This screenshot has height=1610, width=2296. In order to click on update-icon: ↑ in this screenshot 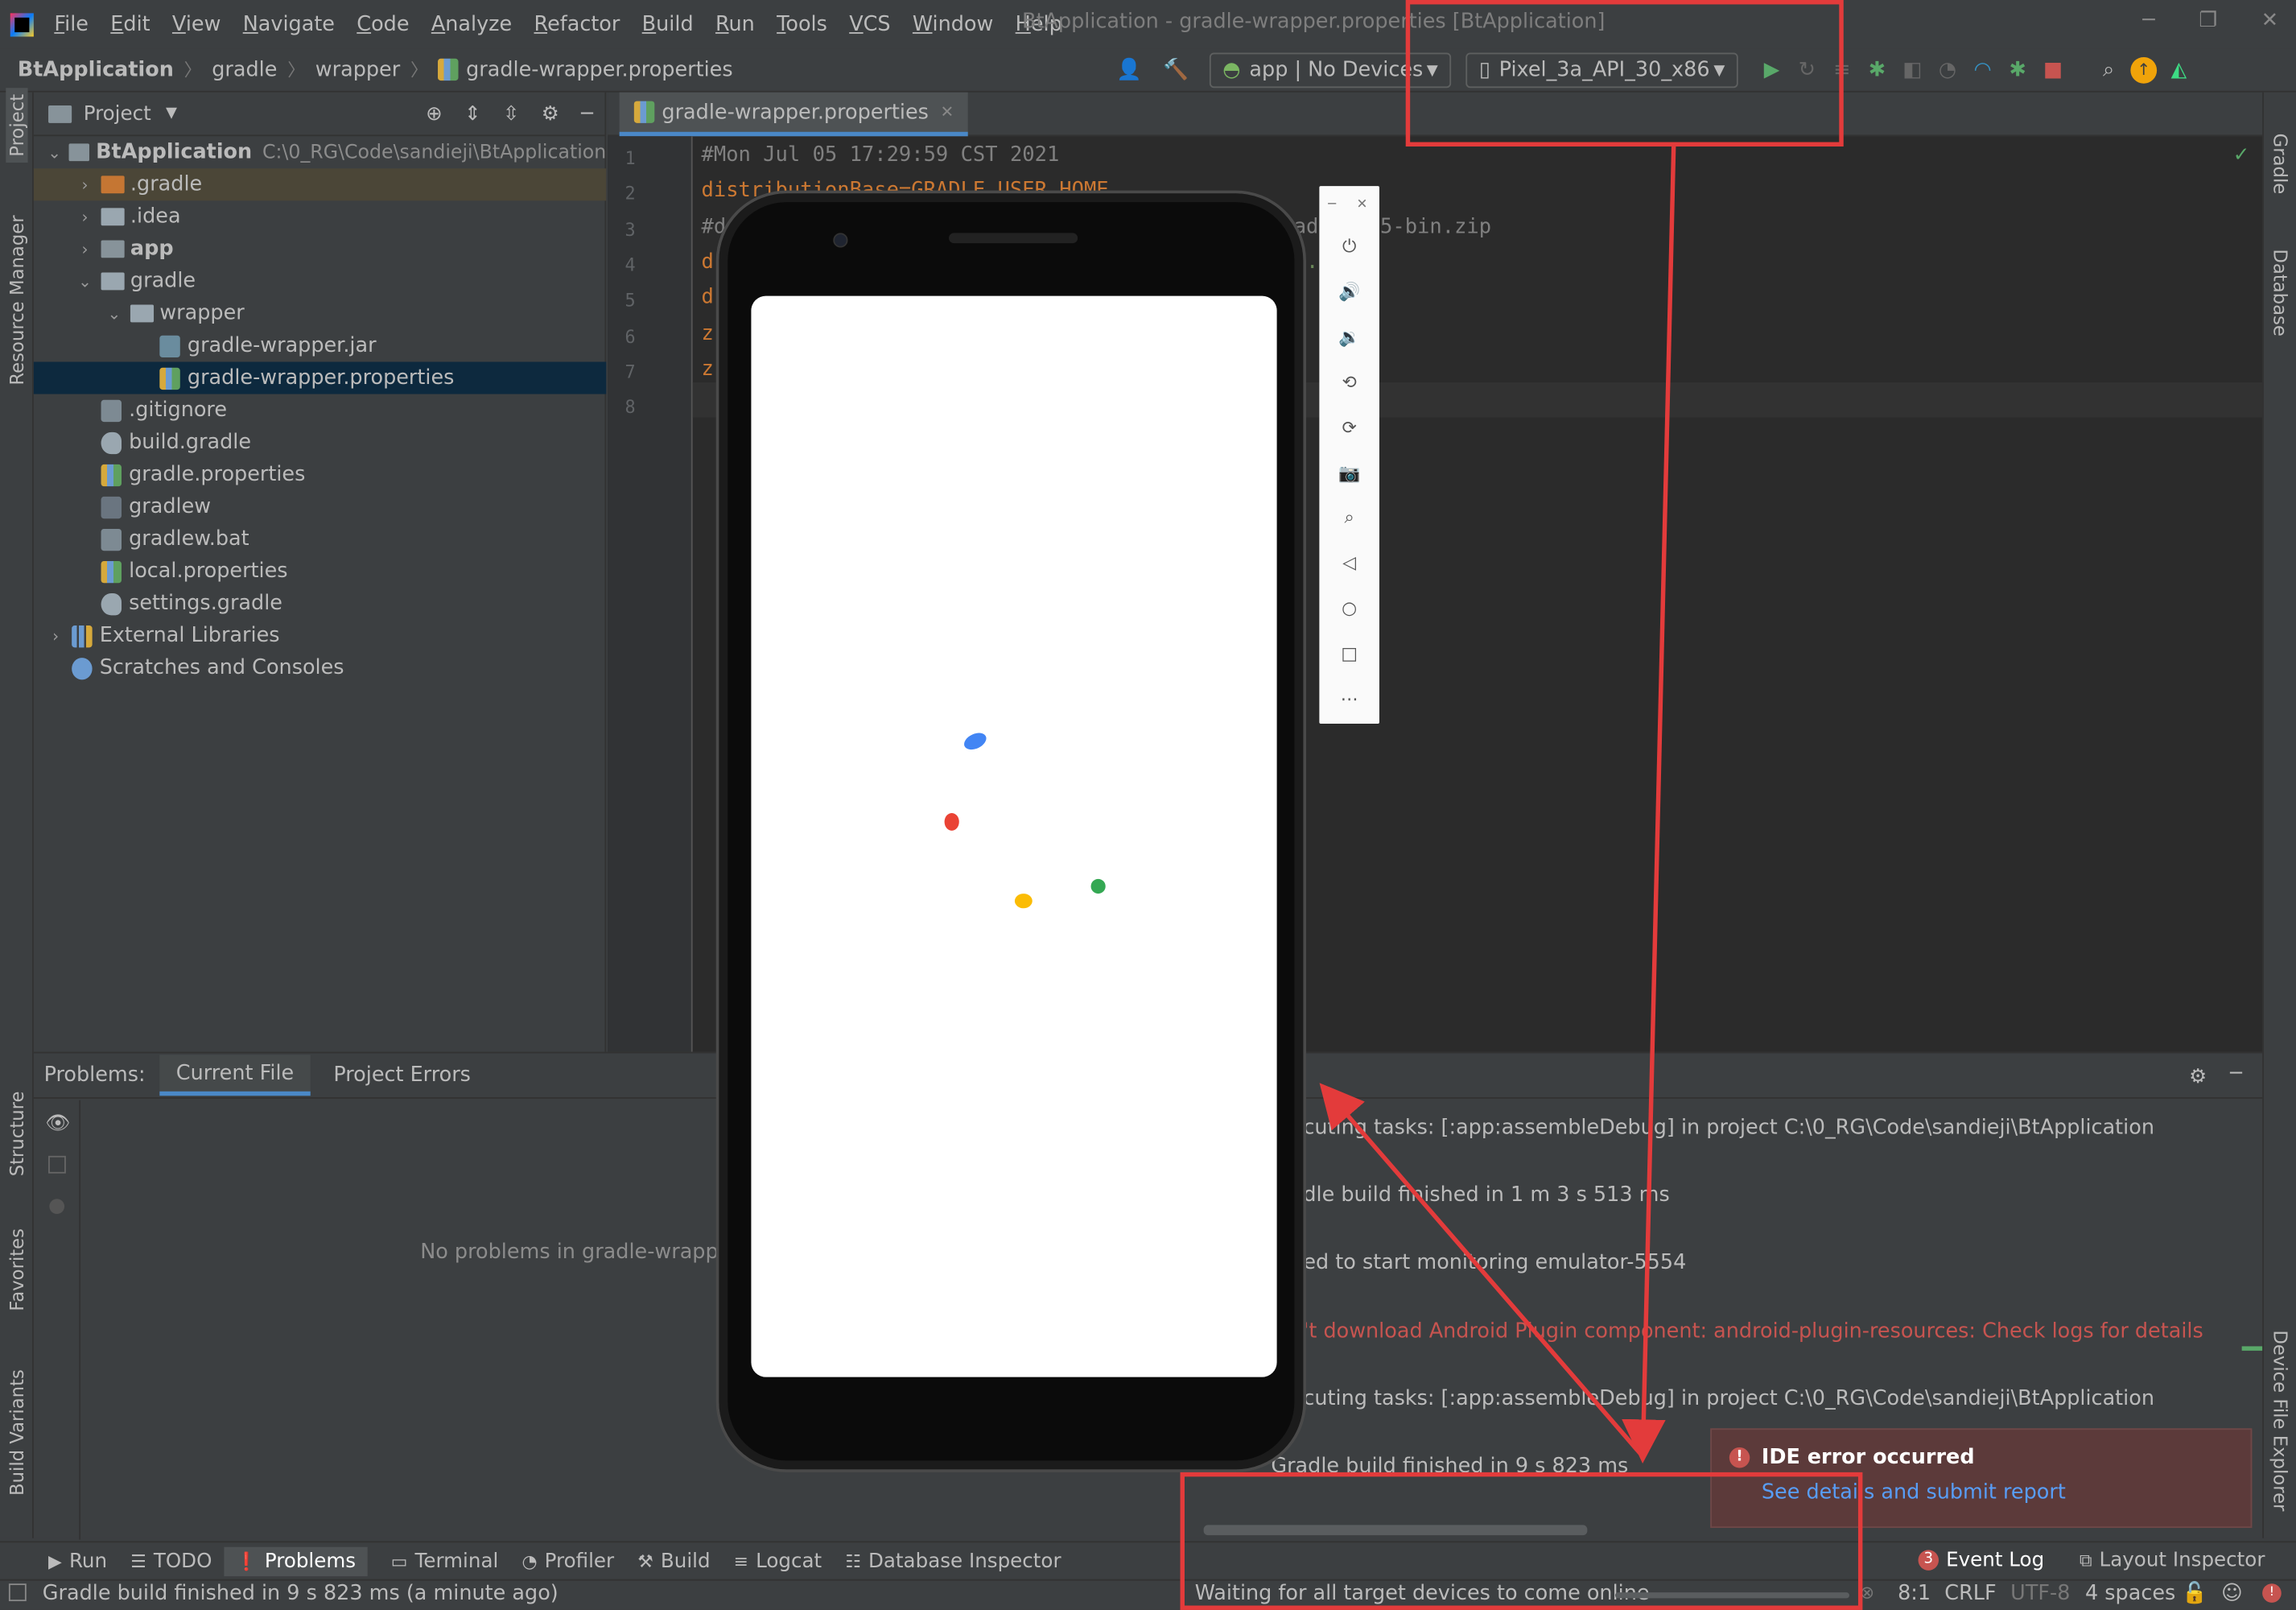, I will do `click(2144, 70)`.